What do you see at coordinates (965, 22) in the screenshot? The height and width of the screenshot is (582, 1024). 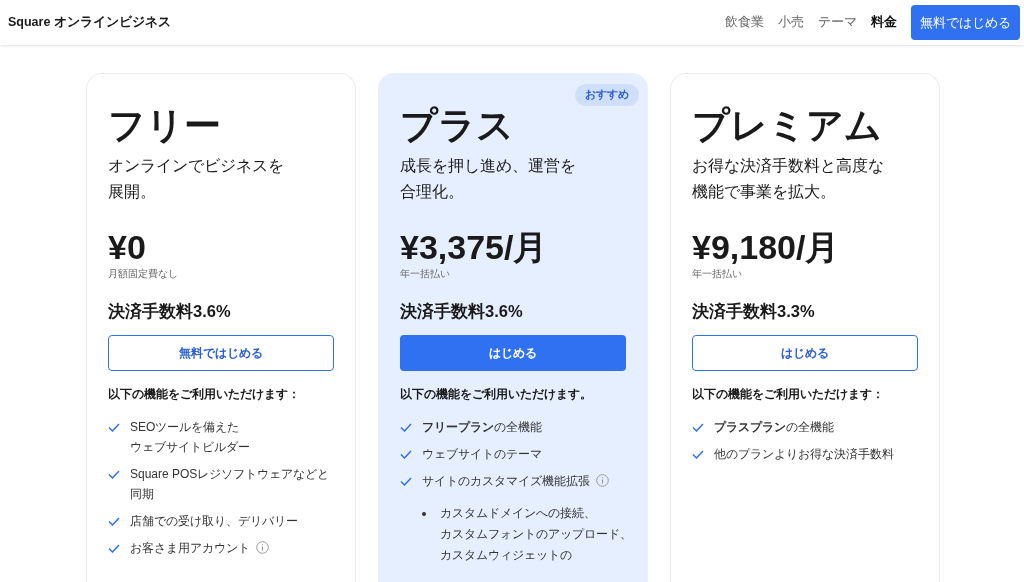 I see `start-free-button: 無料ではじめる` at bounding box center [965, 22].